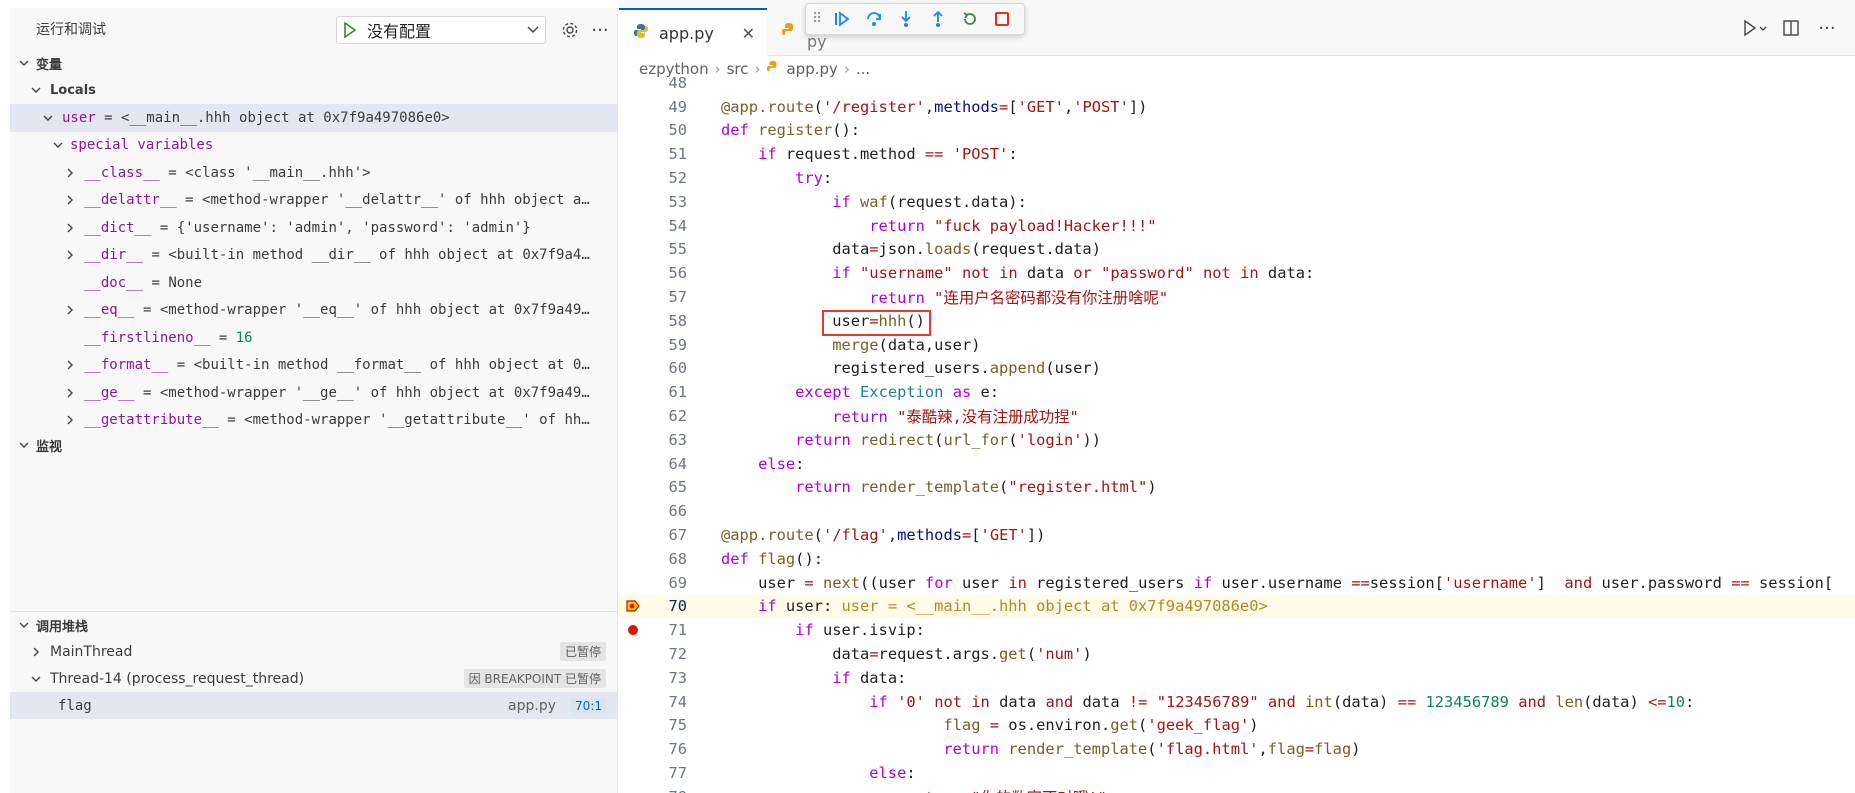 The image size is (1855, 793). Describe the element at coordinates (441, 30) in the screenshot. I see `launch-config-select: 没有配置` at that location.